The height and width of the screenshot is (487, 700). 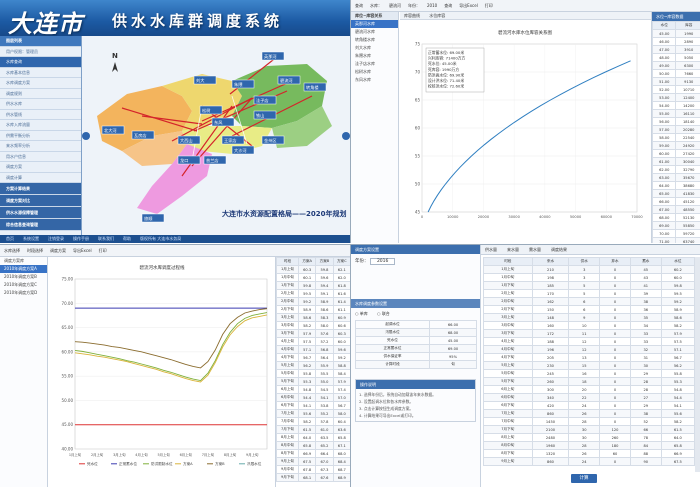 What do you see at coordinates (675, 129) in the screenshot?
I see `table-row: 57.00 20280` at bounding box center [675, 129].